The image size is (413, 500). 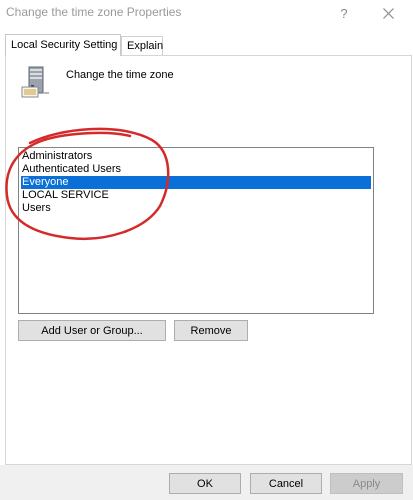 What do you see at coordinates (366, 483) in the screenshot?
I see `apply-button: Apply` at bounding box center [366, 483].